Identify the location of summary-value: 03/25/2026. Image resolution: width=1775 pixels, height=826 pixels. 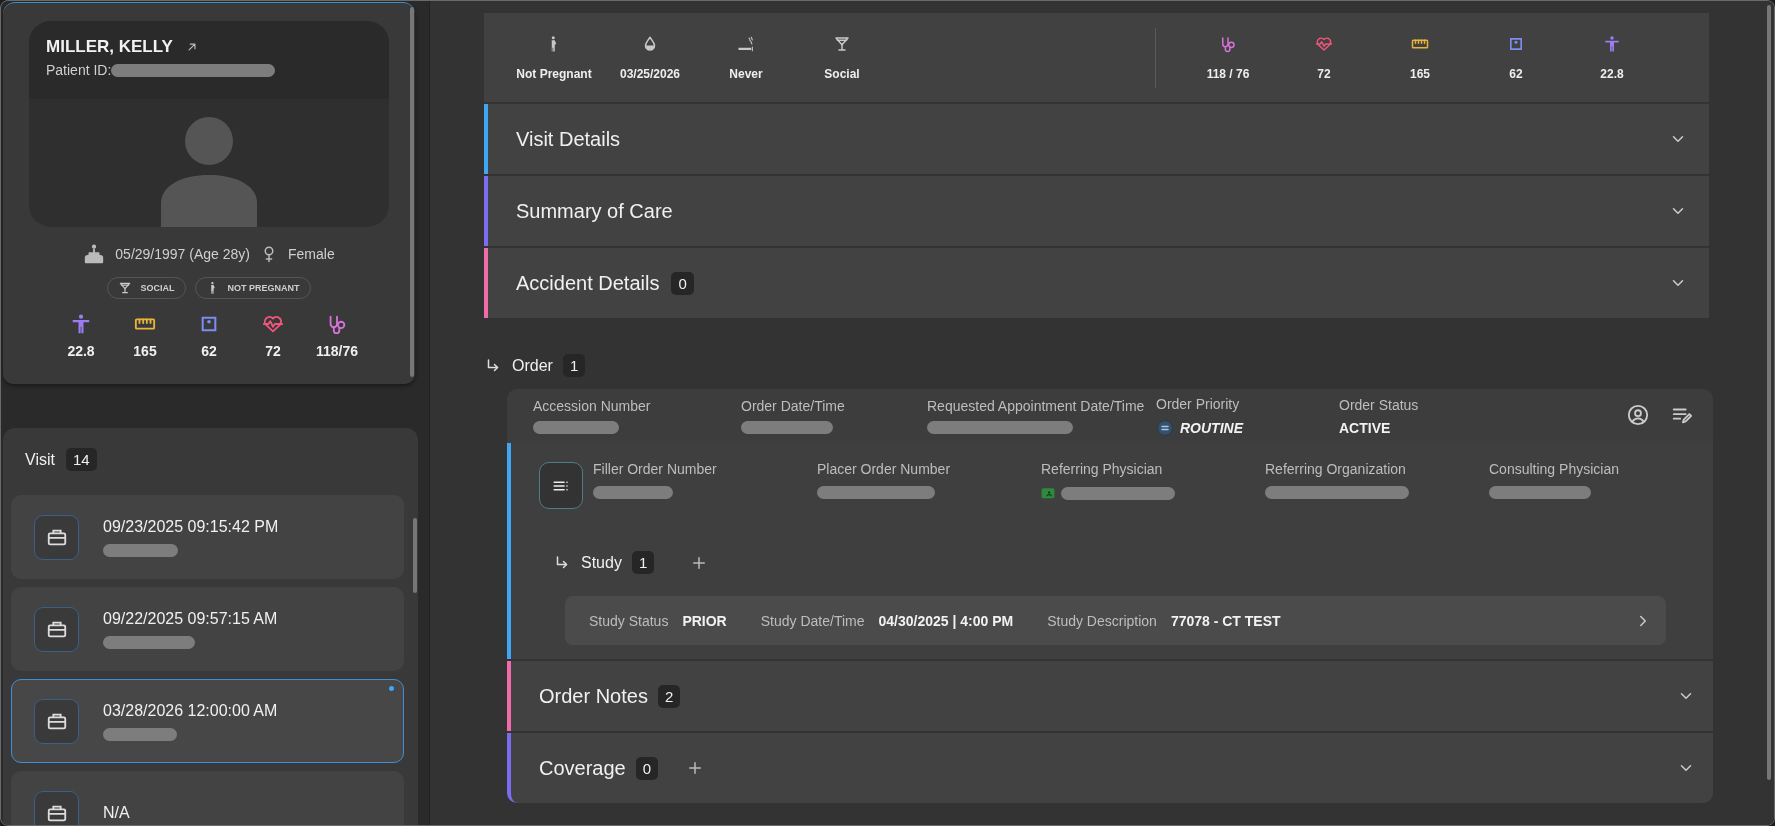
(650, 73).